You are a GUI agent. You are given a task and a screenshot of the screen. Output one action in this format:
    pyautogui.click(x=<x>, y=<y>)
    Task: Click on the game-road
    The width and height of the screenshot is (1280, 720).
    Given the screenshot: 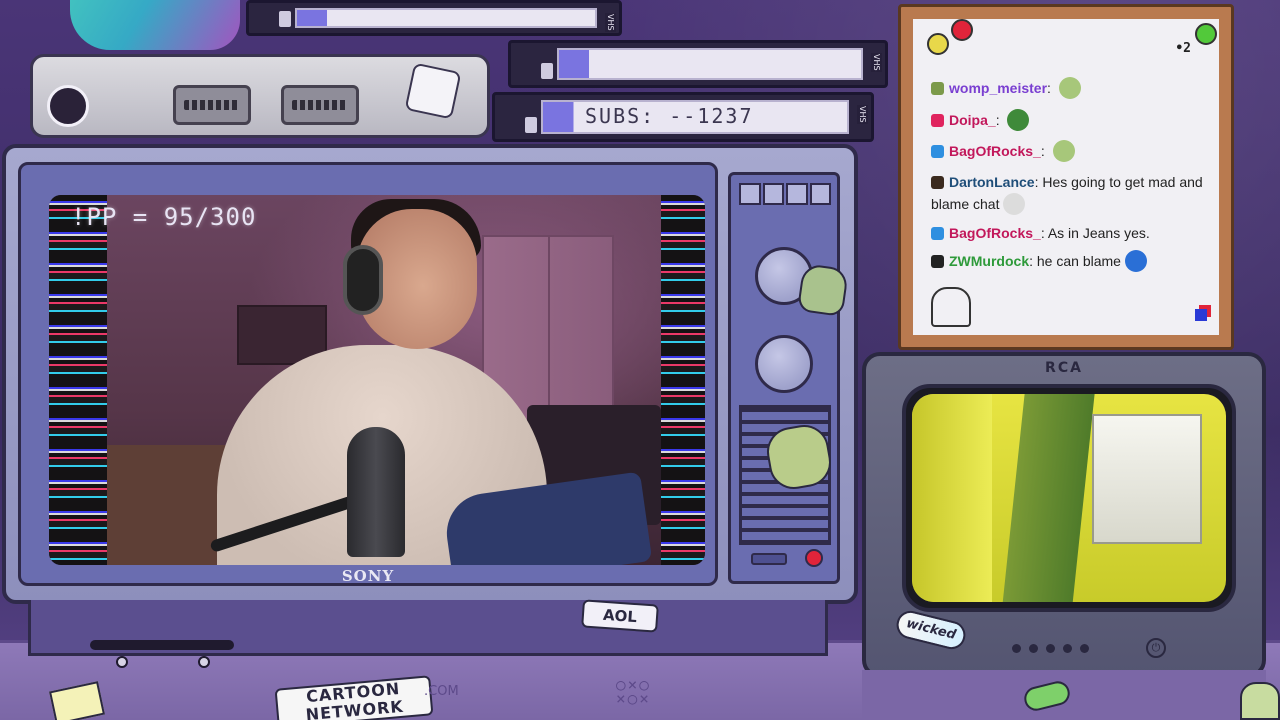 What is the action you would take?
    pyautogui.click(x=1047, y=498)
    